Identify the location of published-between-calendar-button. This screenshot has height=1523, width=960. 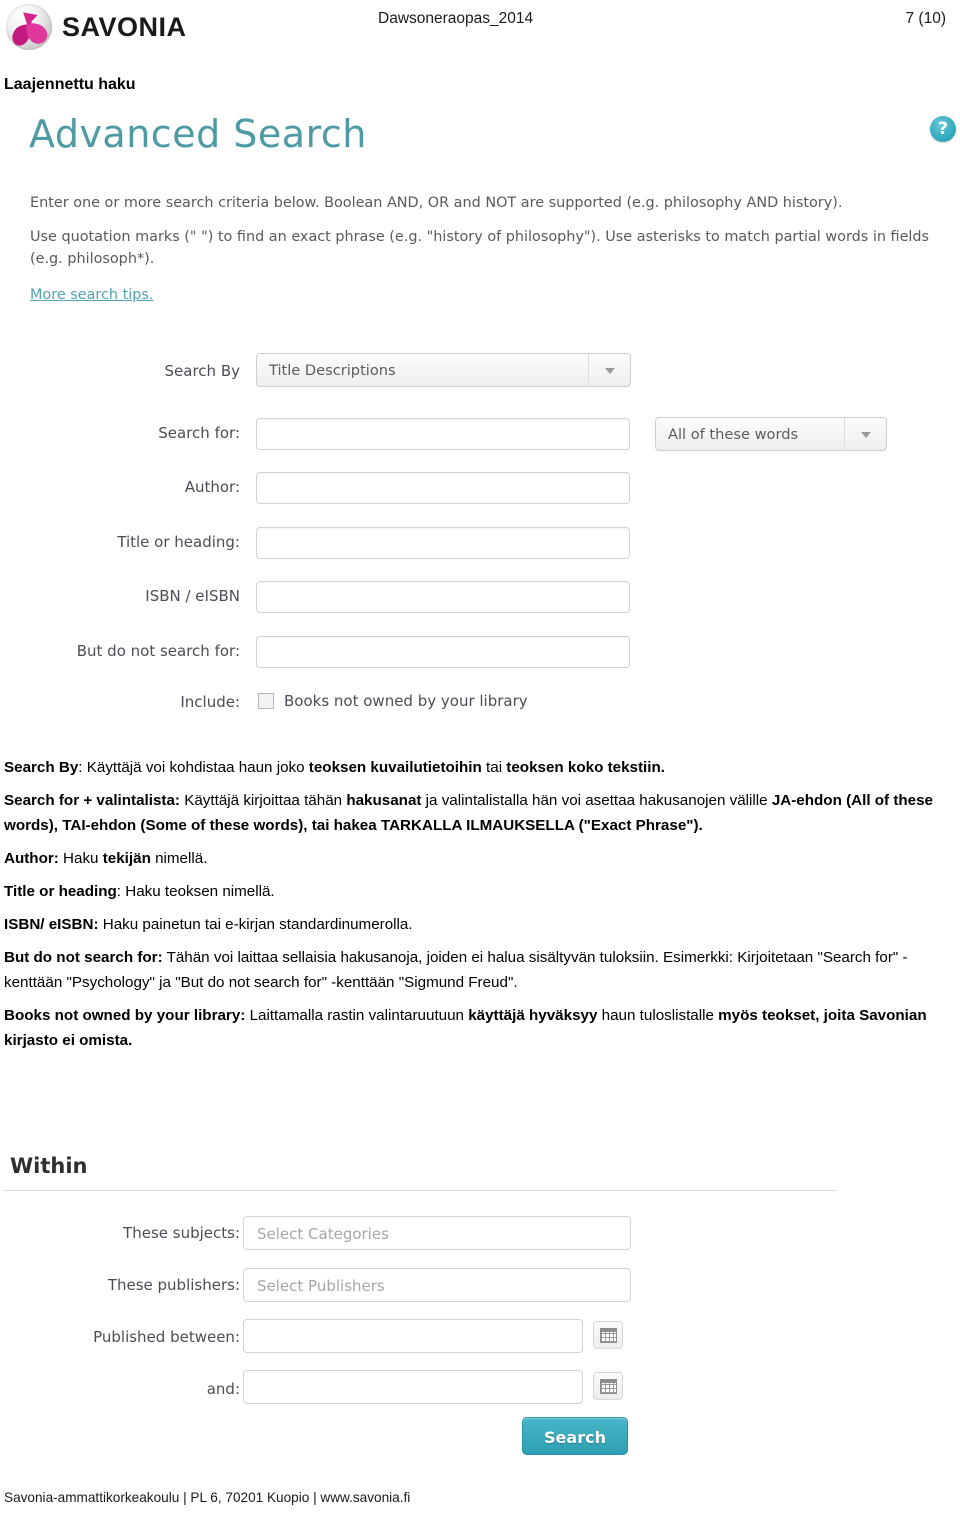
(608, 1335).